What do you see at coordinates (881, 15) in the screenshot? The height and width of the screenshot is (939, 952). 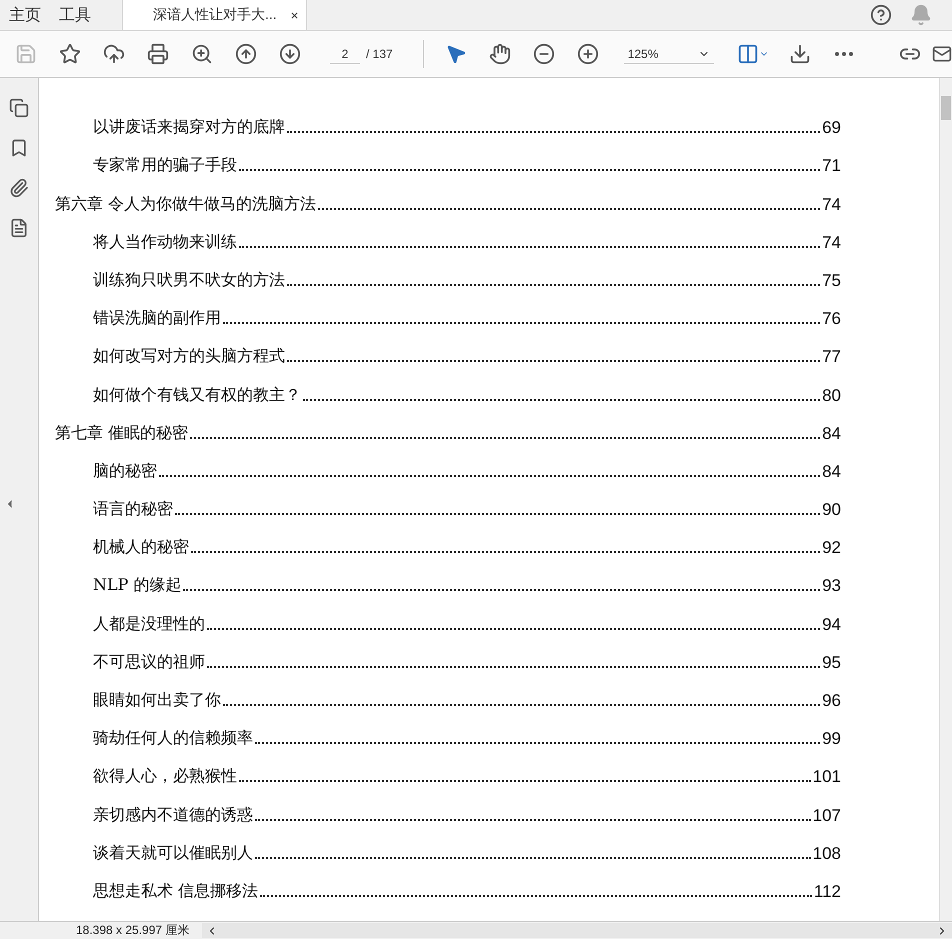 I see `help-icon` at bounding box center [881, 15].